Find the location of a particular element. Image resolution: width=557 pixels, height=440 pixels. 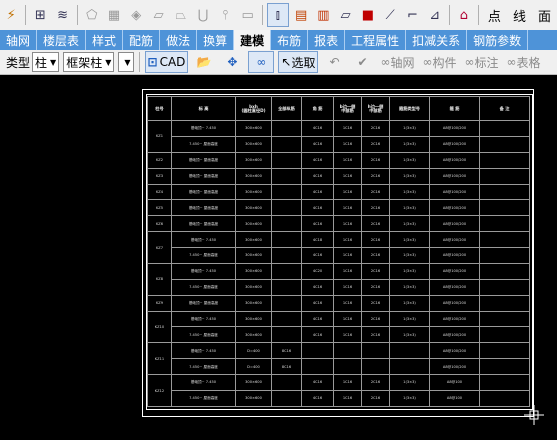

subtype-select: 框架柱 ▼ is located at coordinates (89, 62).